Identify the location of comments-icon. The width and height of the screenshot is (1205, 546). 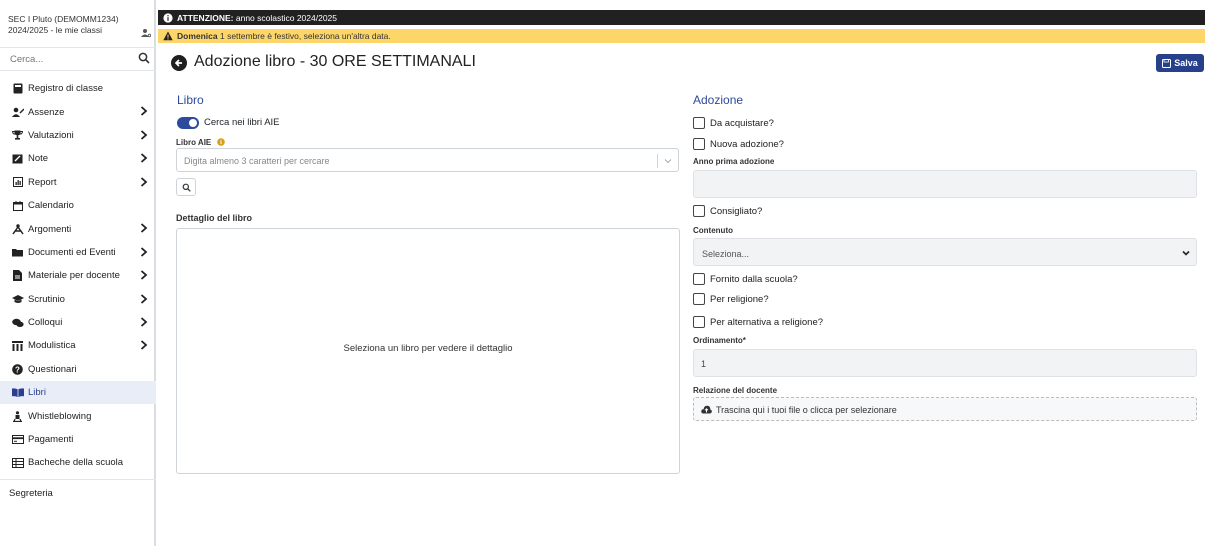
(17, 322).